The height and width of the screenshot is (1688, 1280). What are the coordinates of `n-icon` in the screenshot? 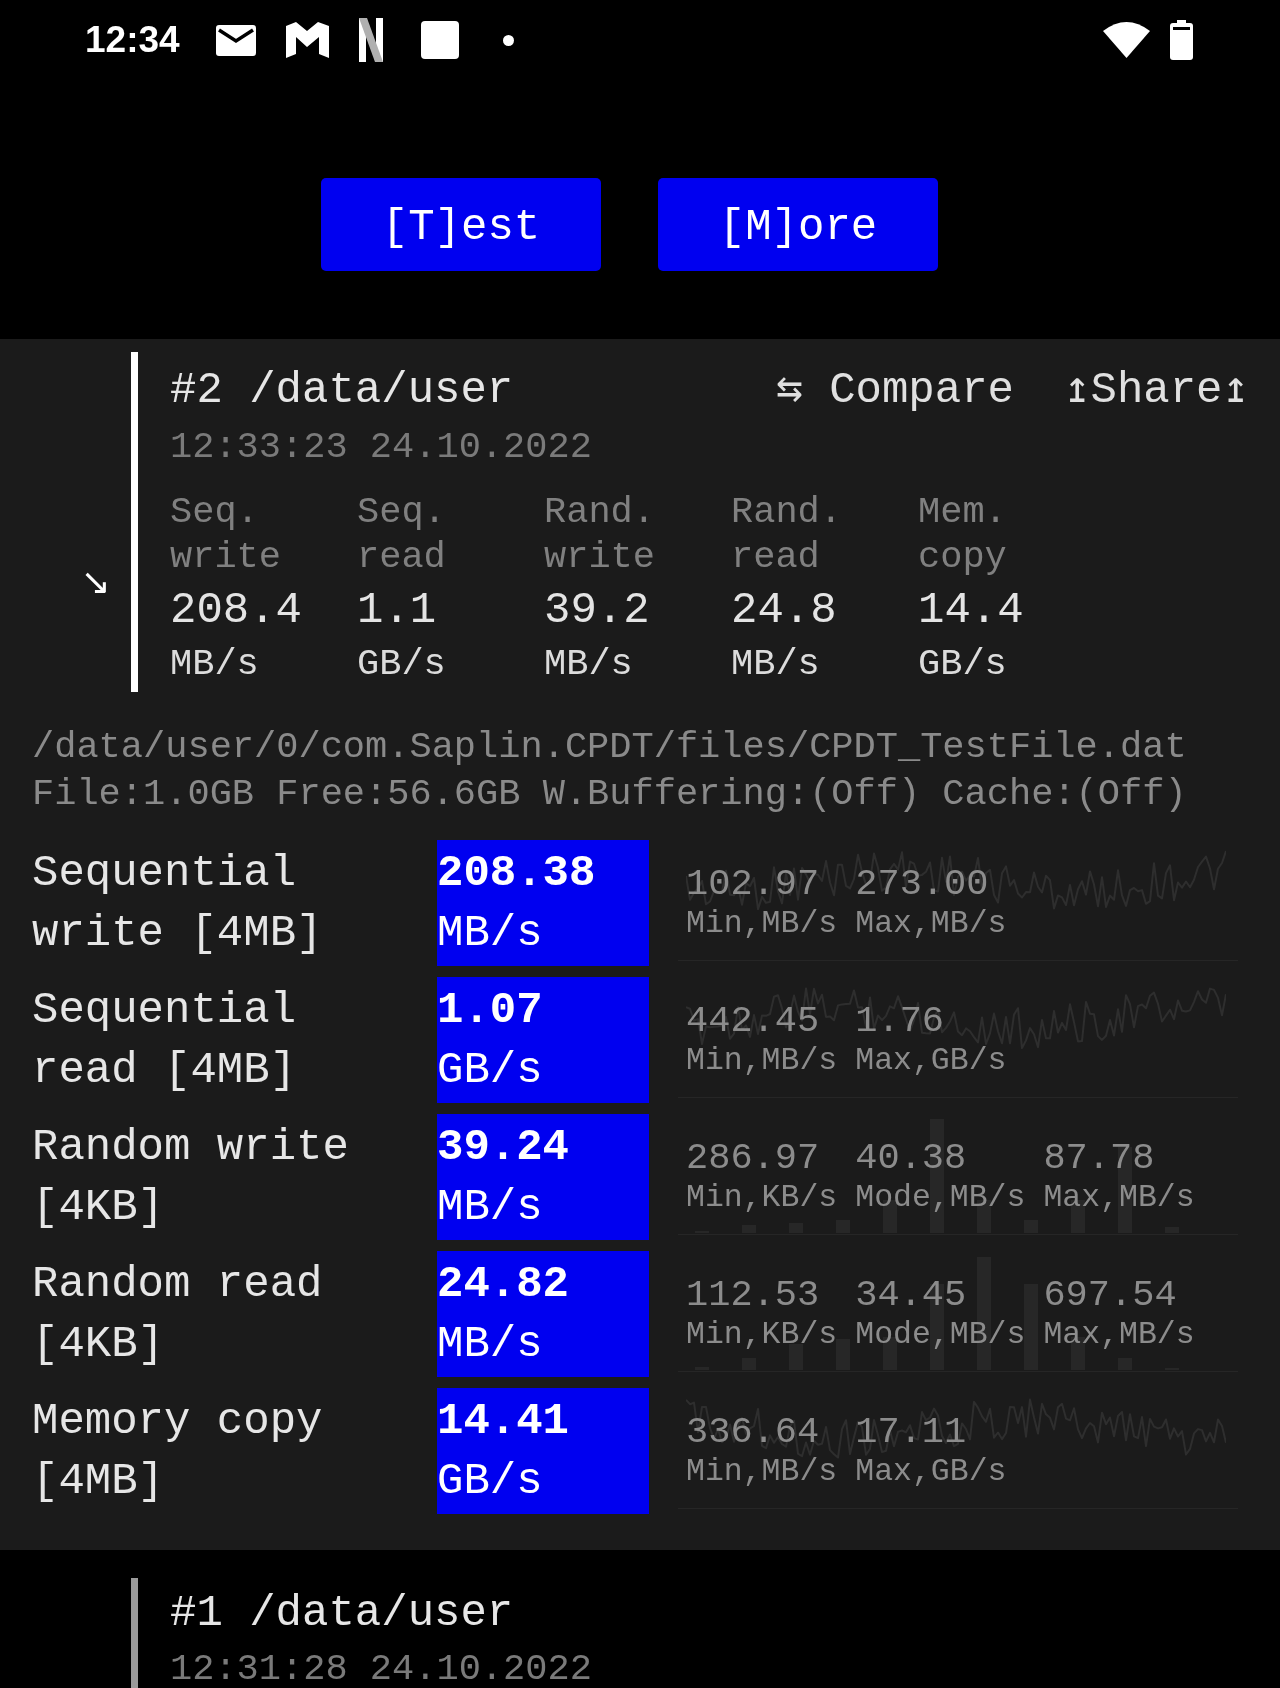 It's located at (370, 40).